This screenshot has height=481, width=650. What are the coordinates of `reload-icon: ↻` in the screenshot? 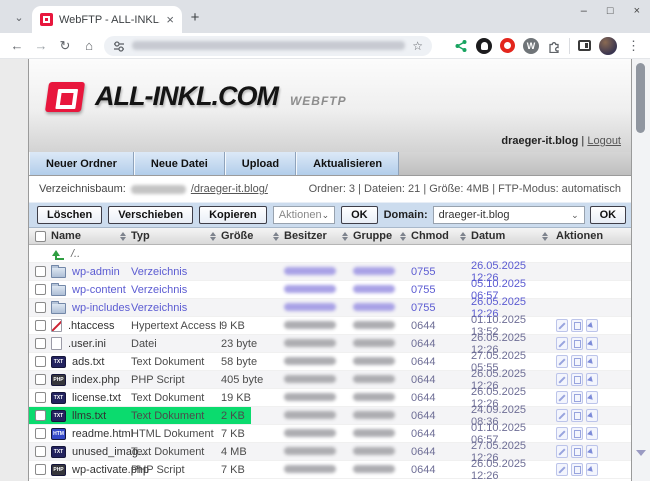 It's located at (65, 46).